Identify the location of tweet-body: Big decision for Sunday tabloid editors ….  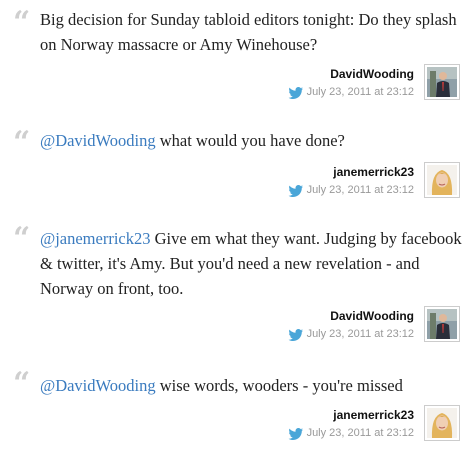
(248, 32).